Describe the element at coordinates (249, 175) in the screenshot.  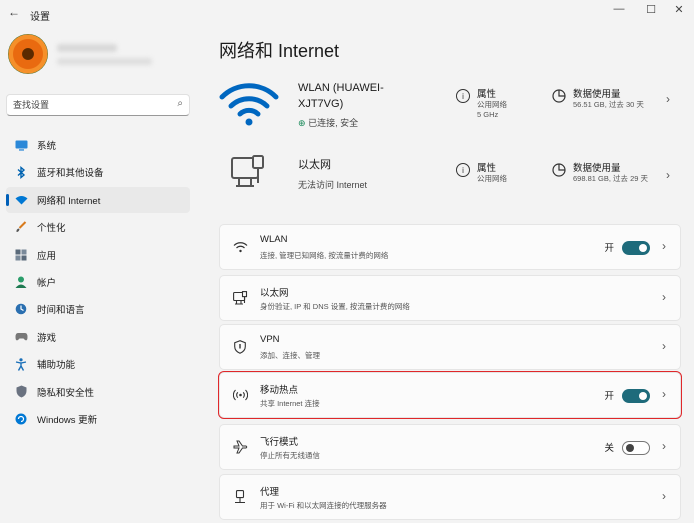
I see `ethernet-large-icon` at that location.